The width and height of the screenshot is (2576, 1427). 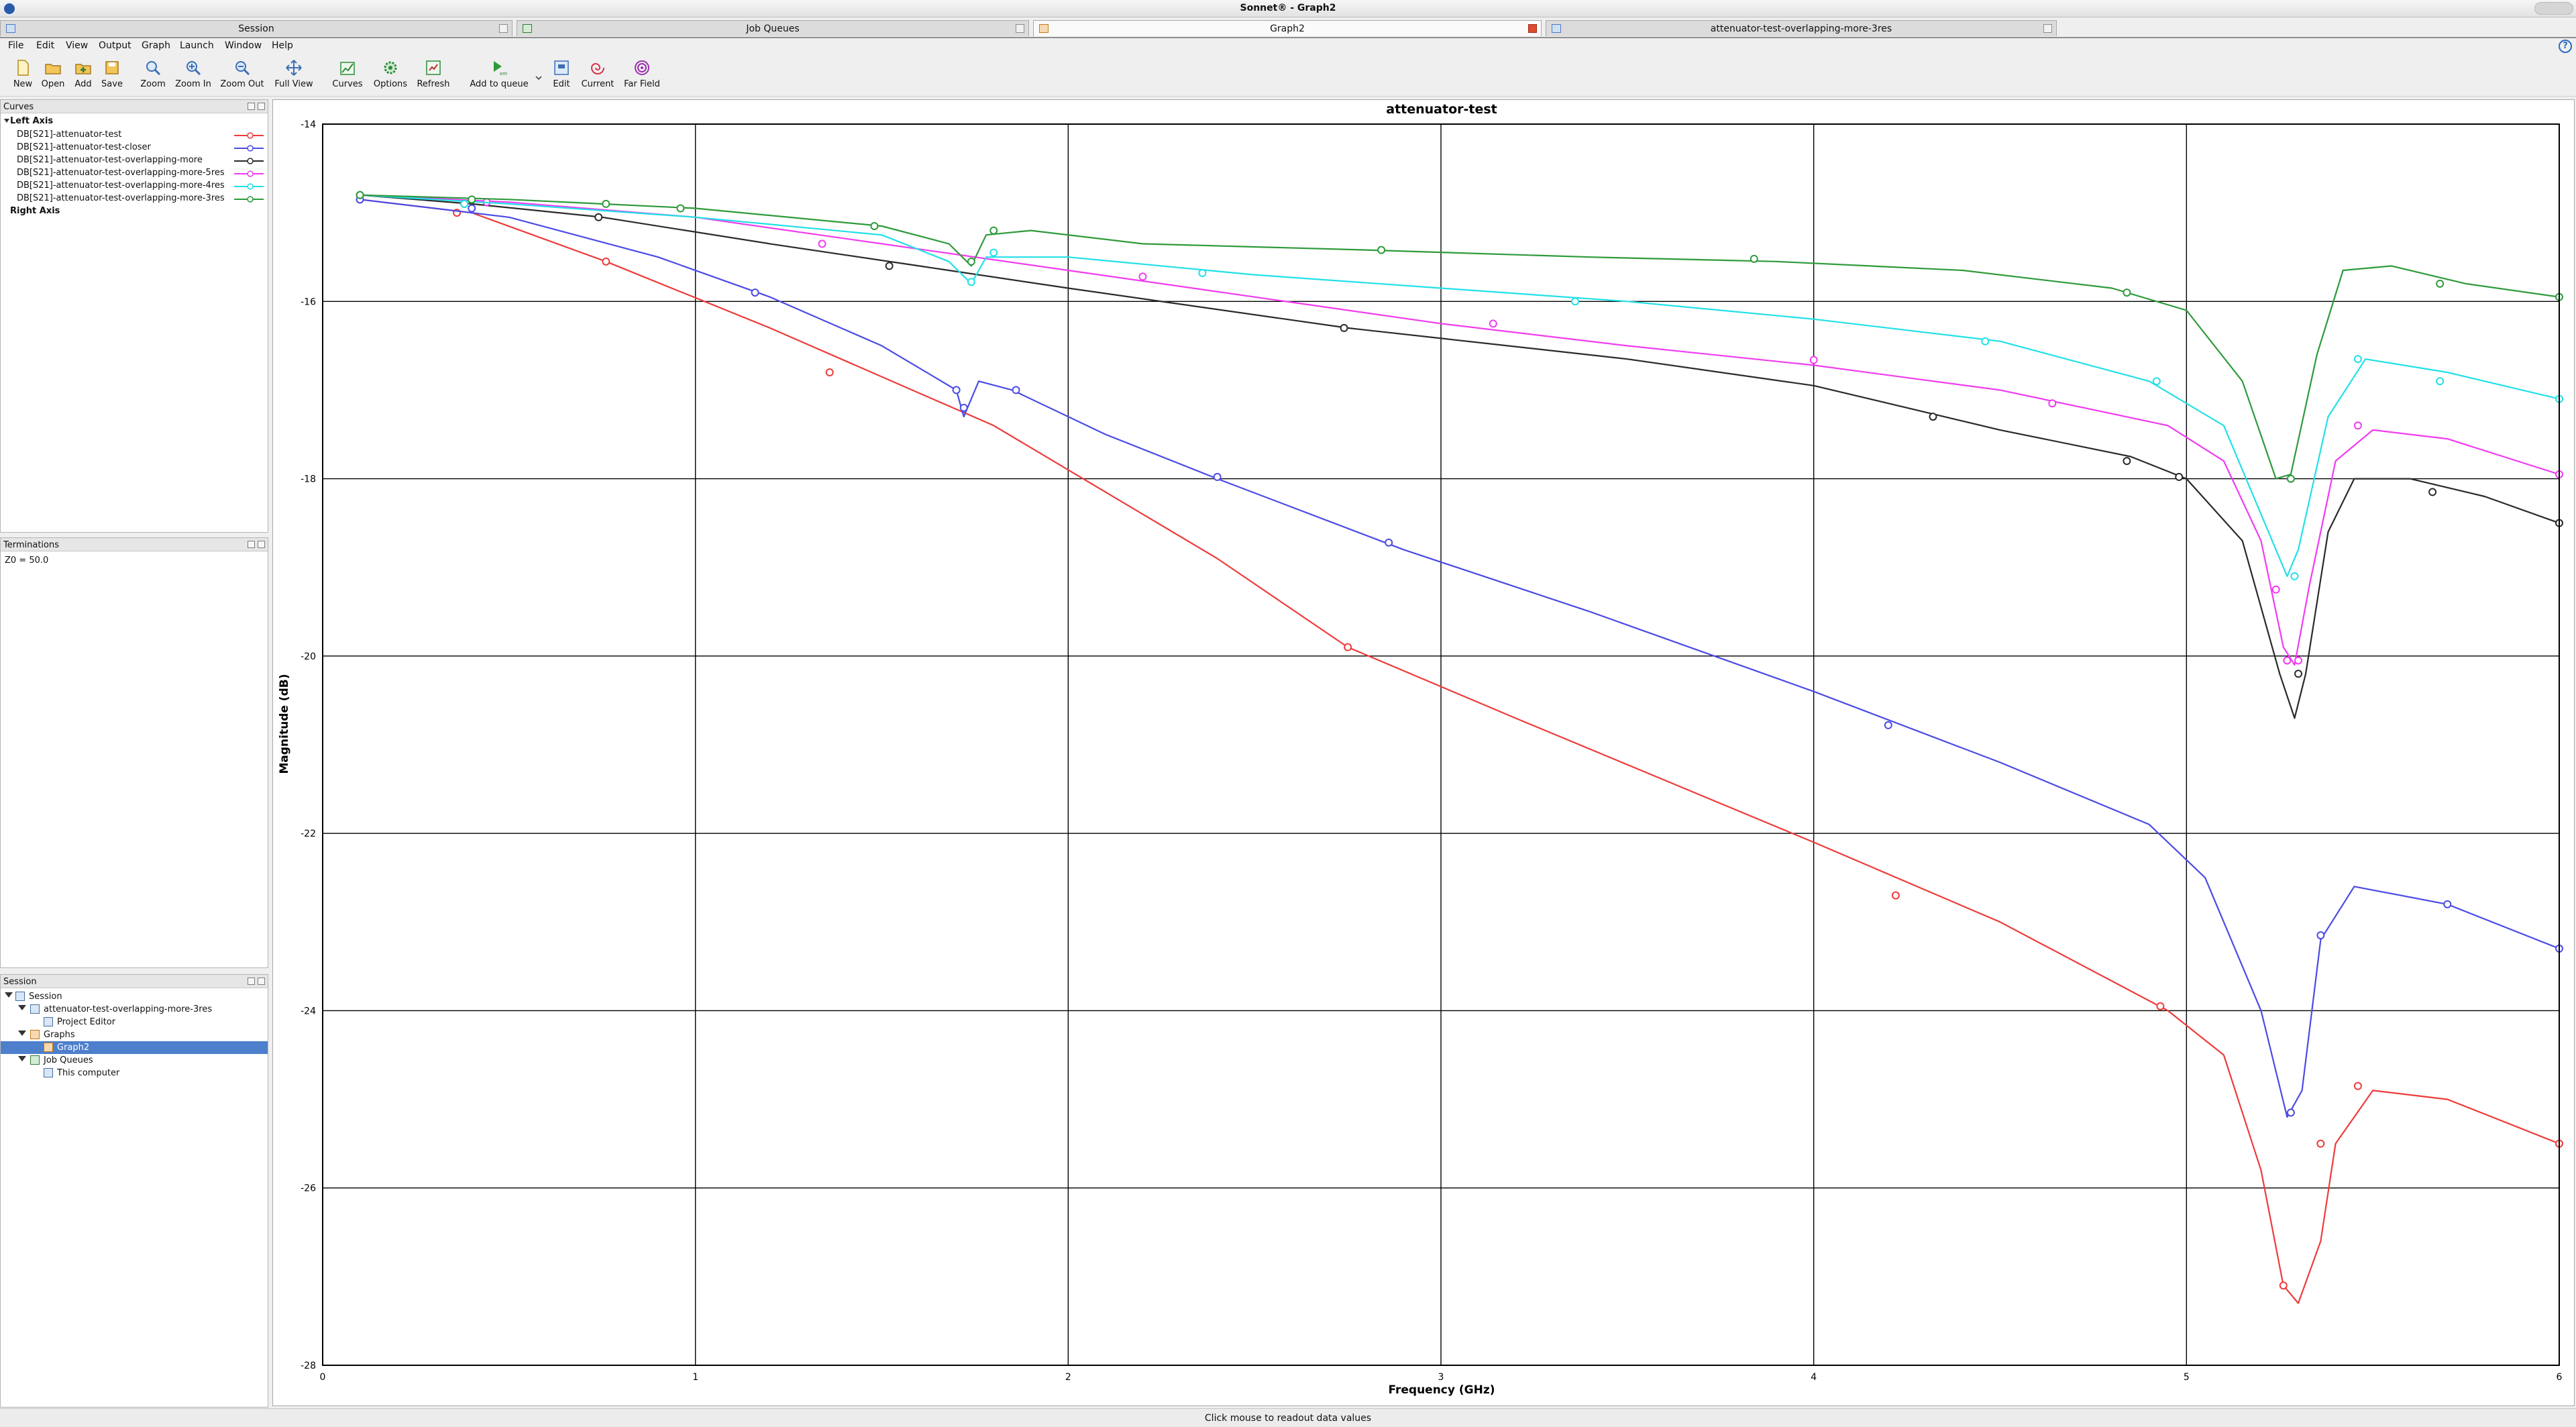 What do you see at coordinates (197, 45) in the screenshot?
I see `menu-launch: Launch` at bounding box center [197, 45].